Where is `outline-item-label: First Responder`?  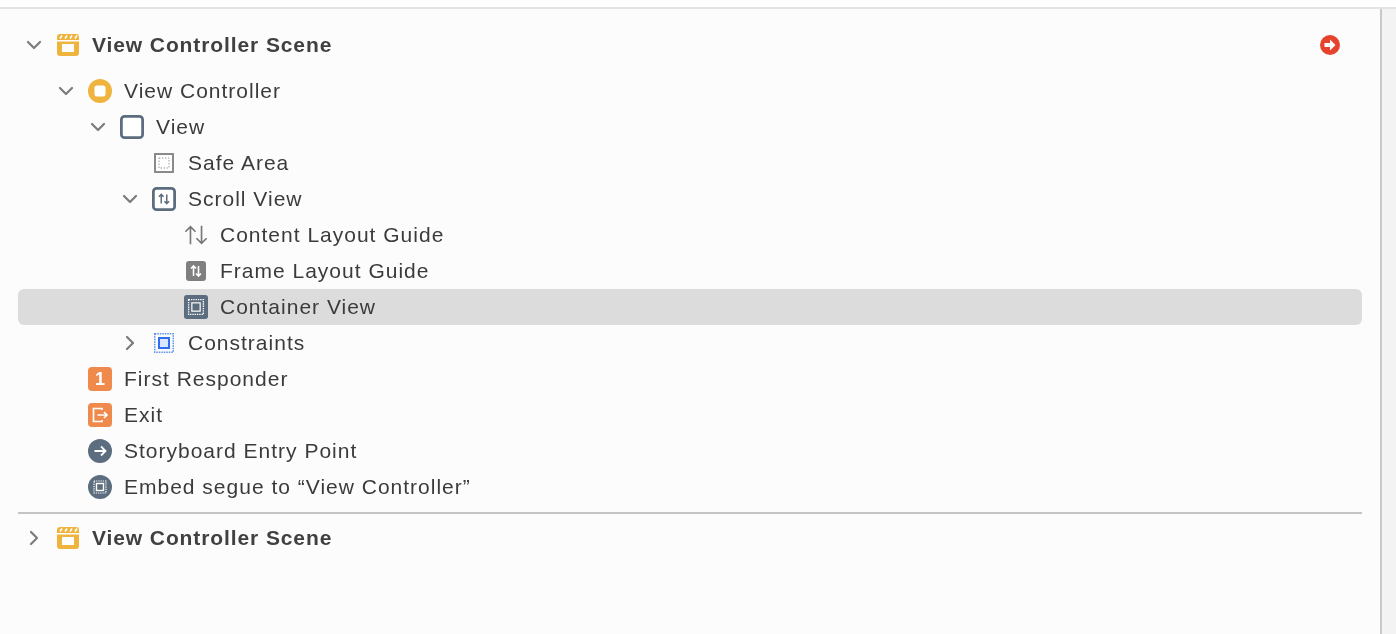
outline-item-label: First Responder is located at coordinates (206, 379).